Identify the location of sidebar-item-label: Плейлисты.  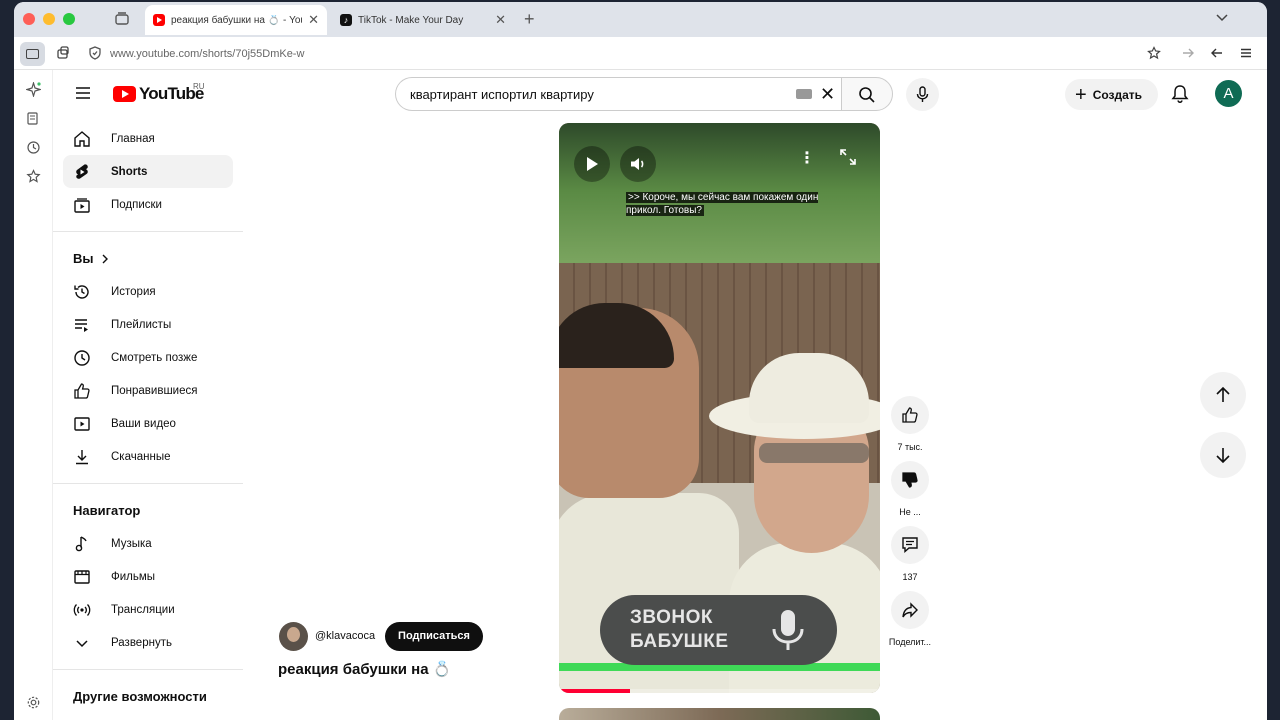
(141, 324).